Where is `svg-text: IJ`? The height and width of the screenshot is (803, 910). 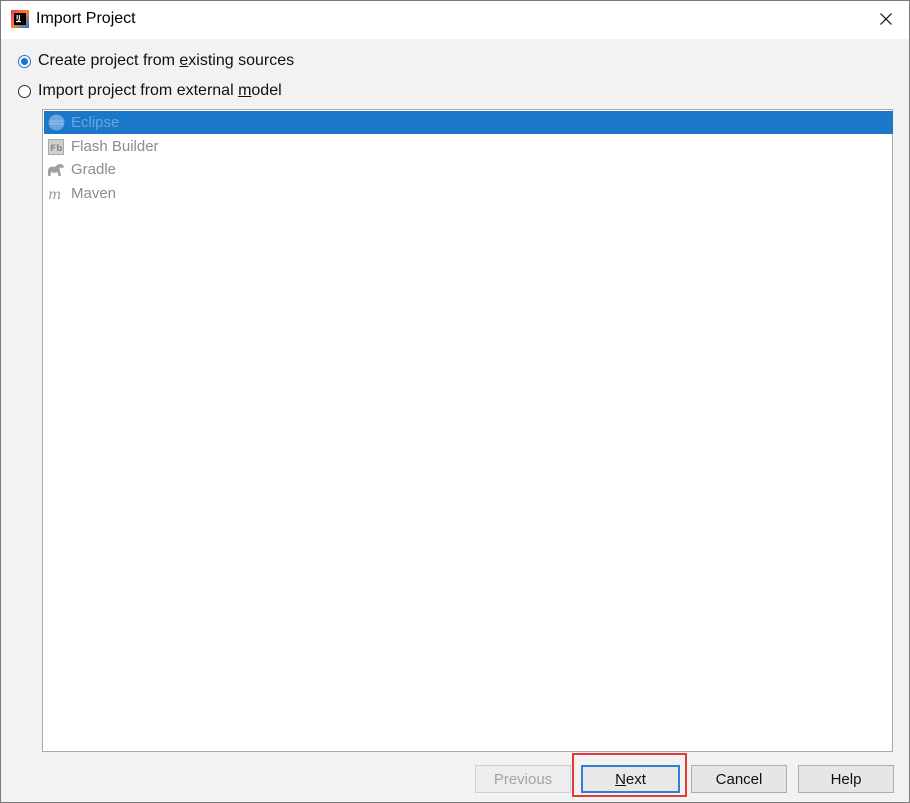
svg-text: IJ is located at coordinates (18, 18).